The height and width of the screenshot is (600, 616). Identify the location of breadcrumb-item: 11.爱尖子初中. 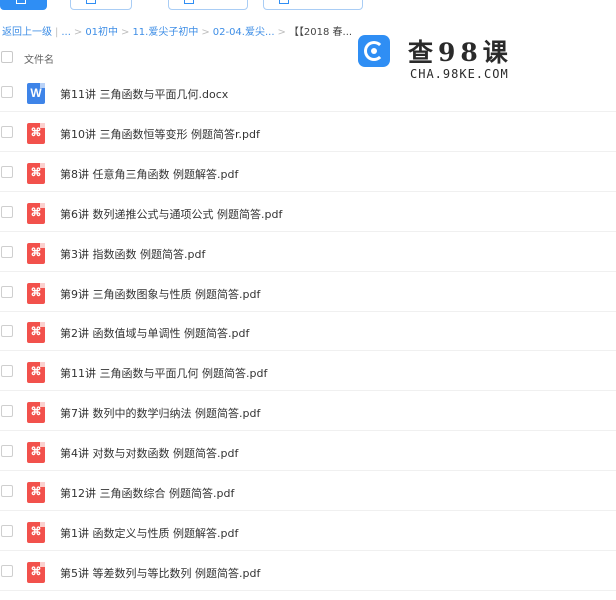
(165, 30).